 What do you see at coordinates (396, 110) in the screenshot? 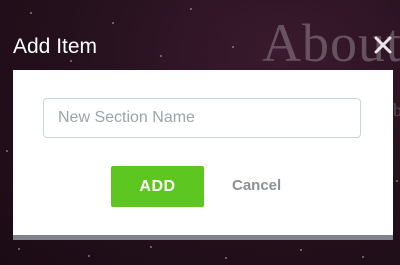
I see `background-edge-text: b` at bounding box center [396, 110].